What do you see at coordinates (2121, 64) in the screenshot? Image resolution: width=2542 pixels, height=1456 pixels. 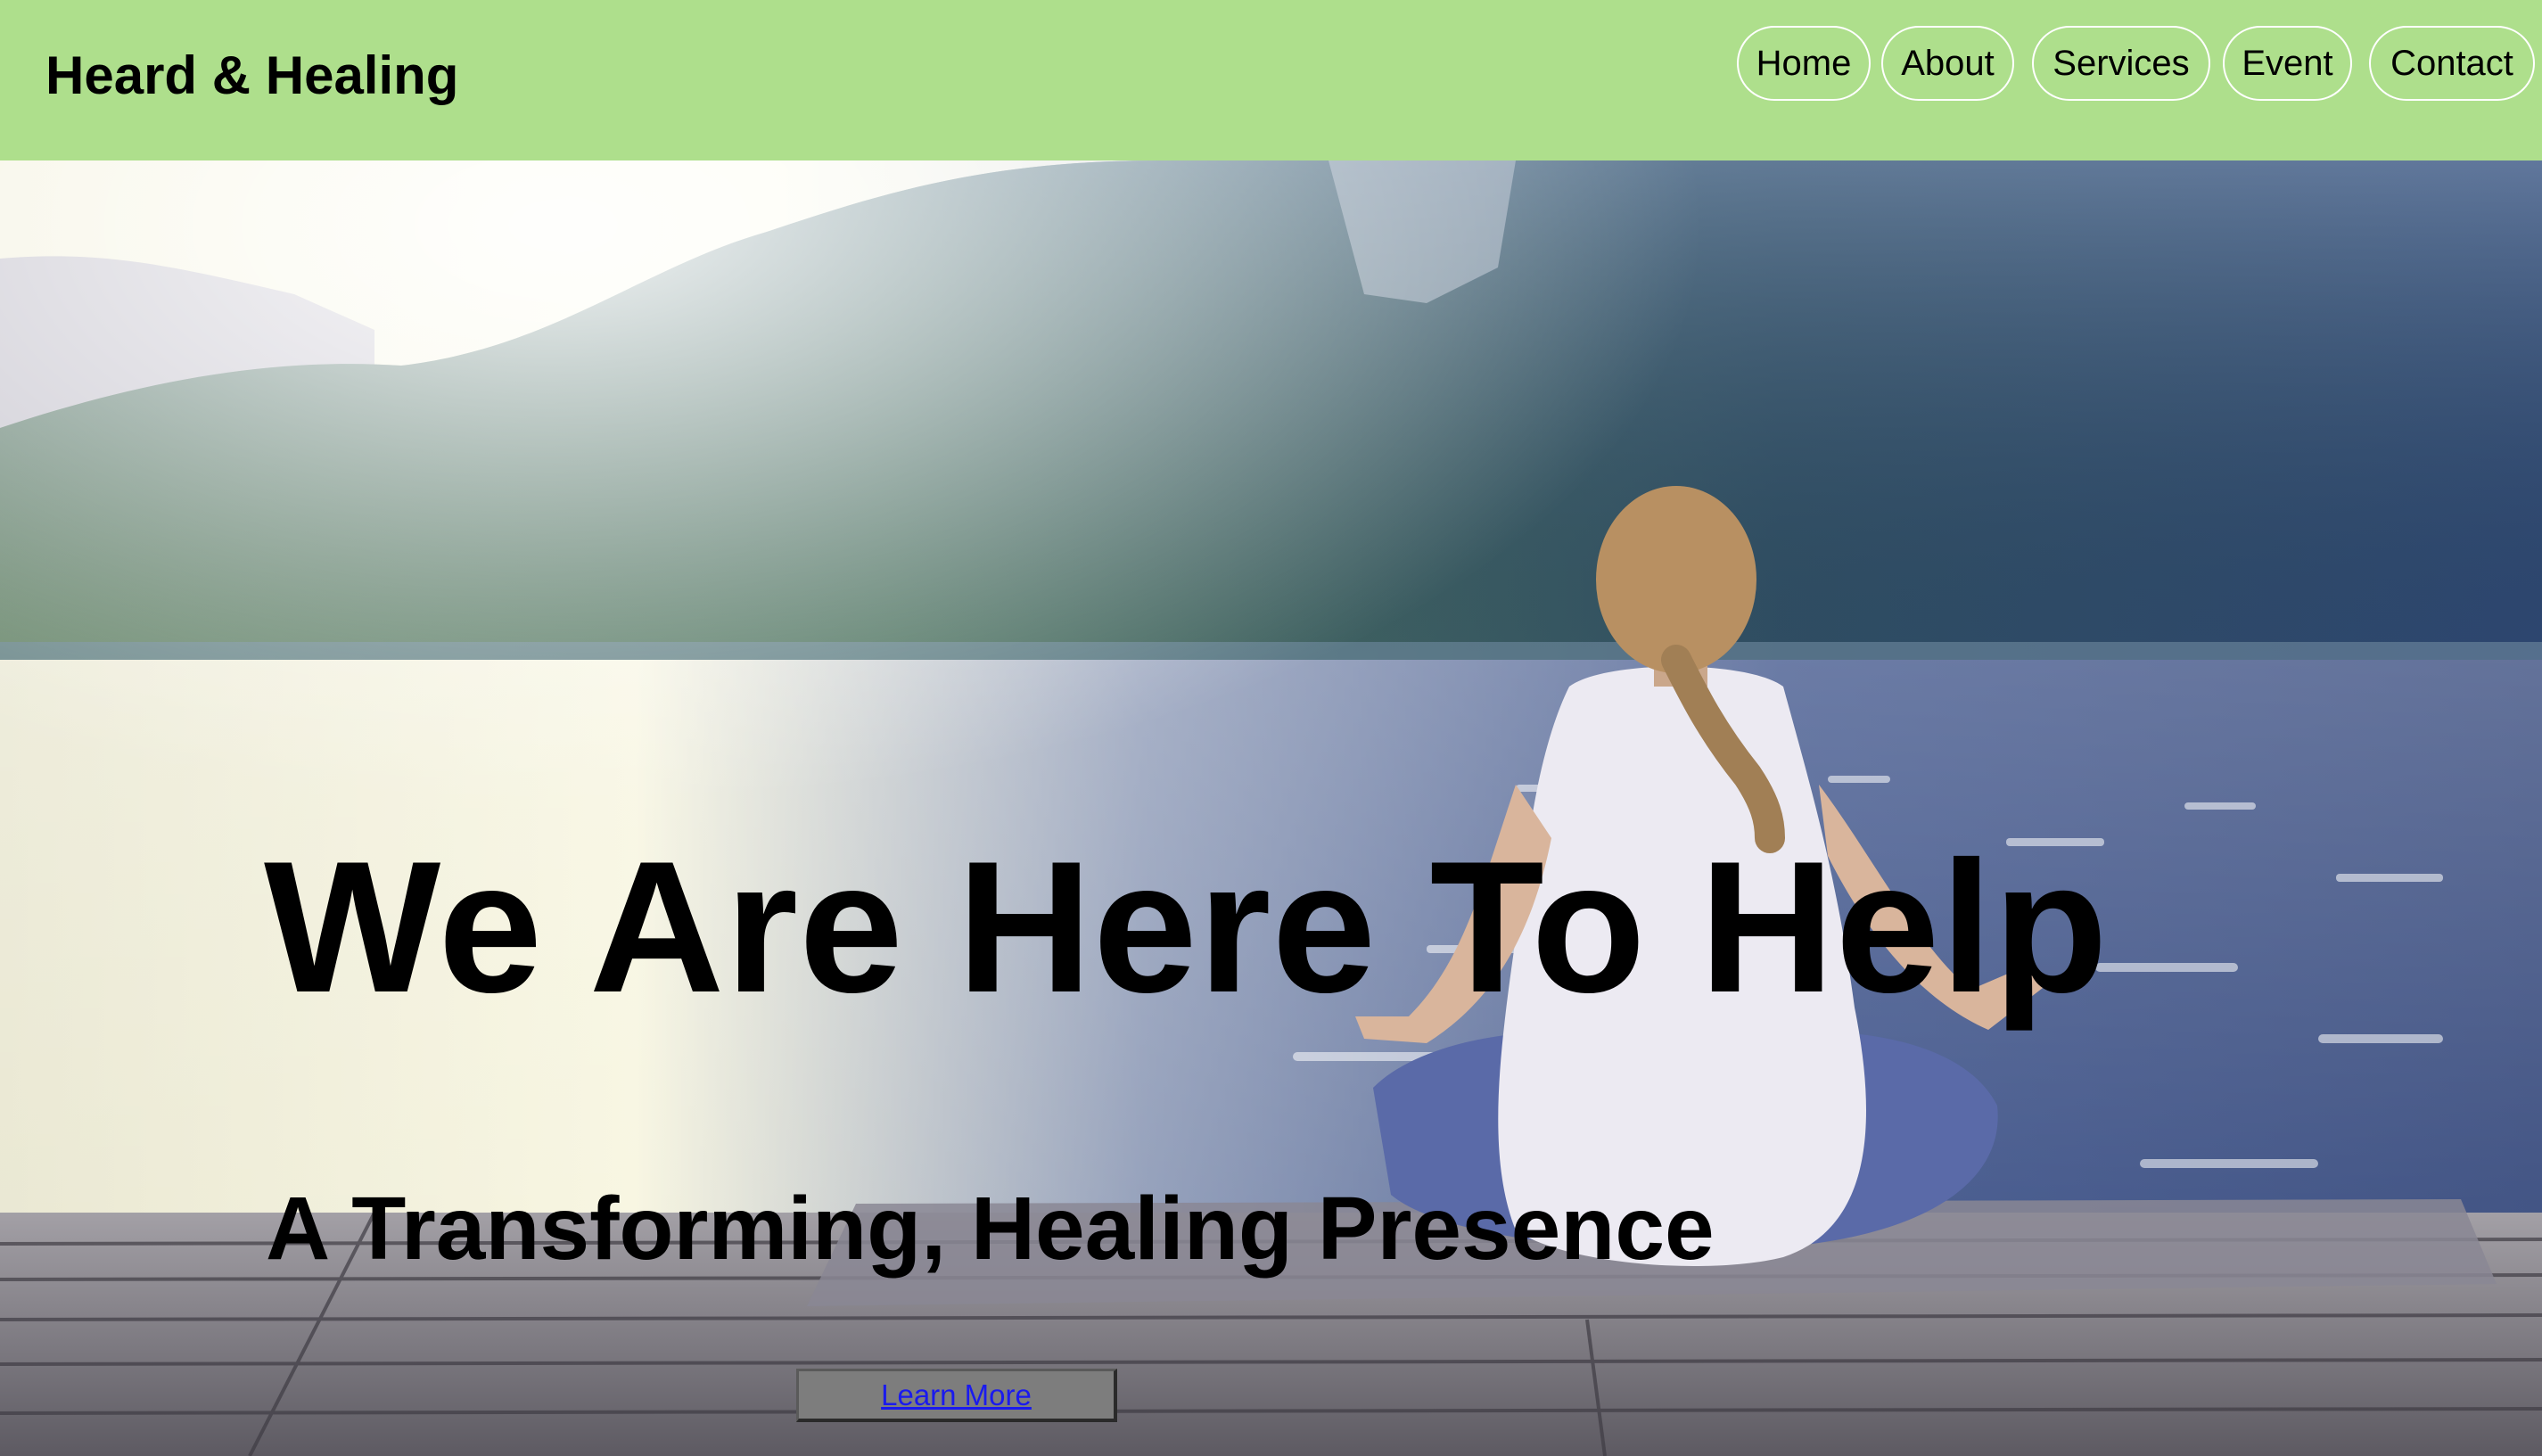 I see `nav-services-link: Services` at bounding box center [2121, 64].